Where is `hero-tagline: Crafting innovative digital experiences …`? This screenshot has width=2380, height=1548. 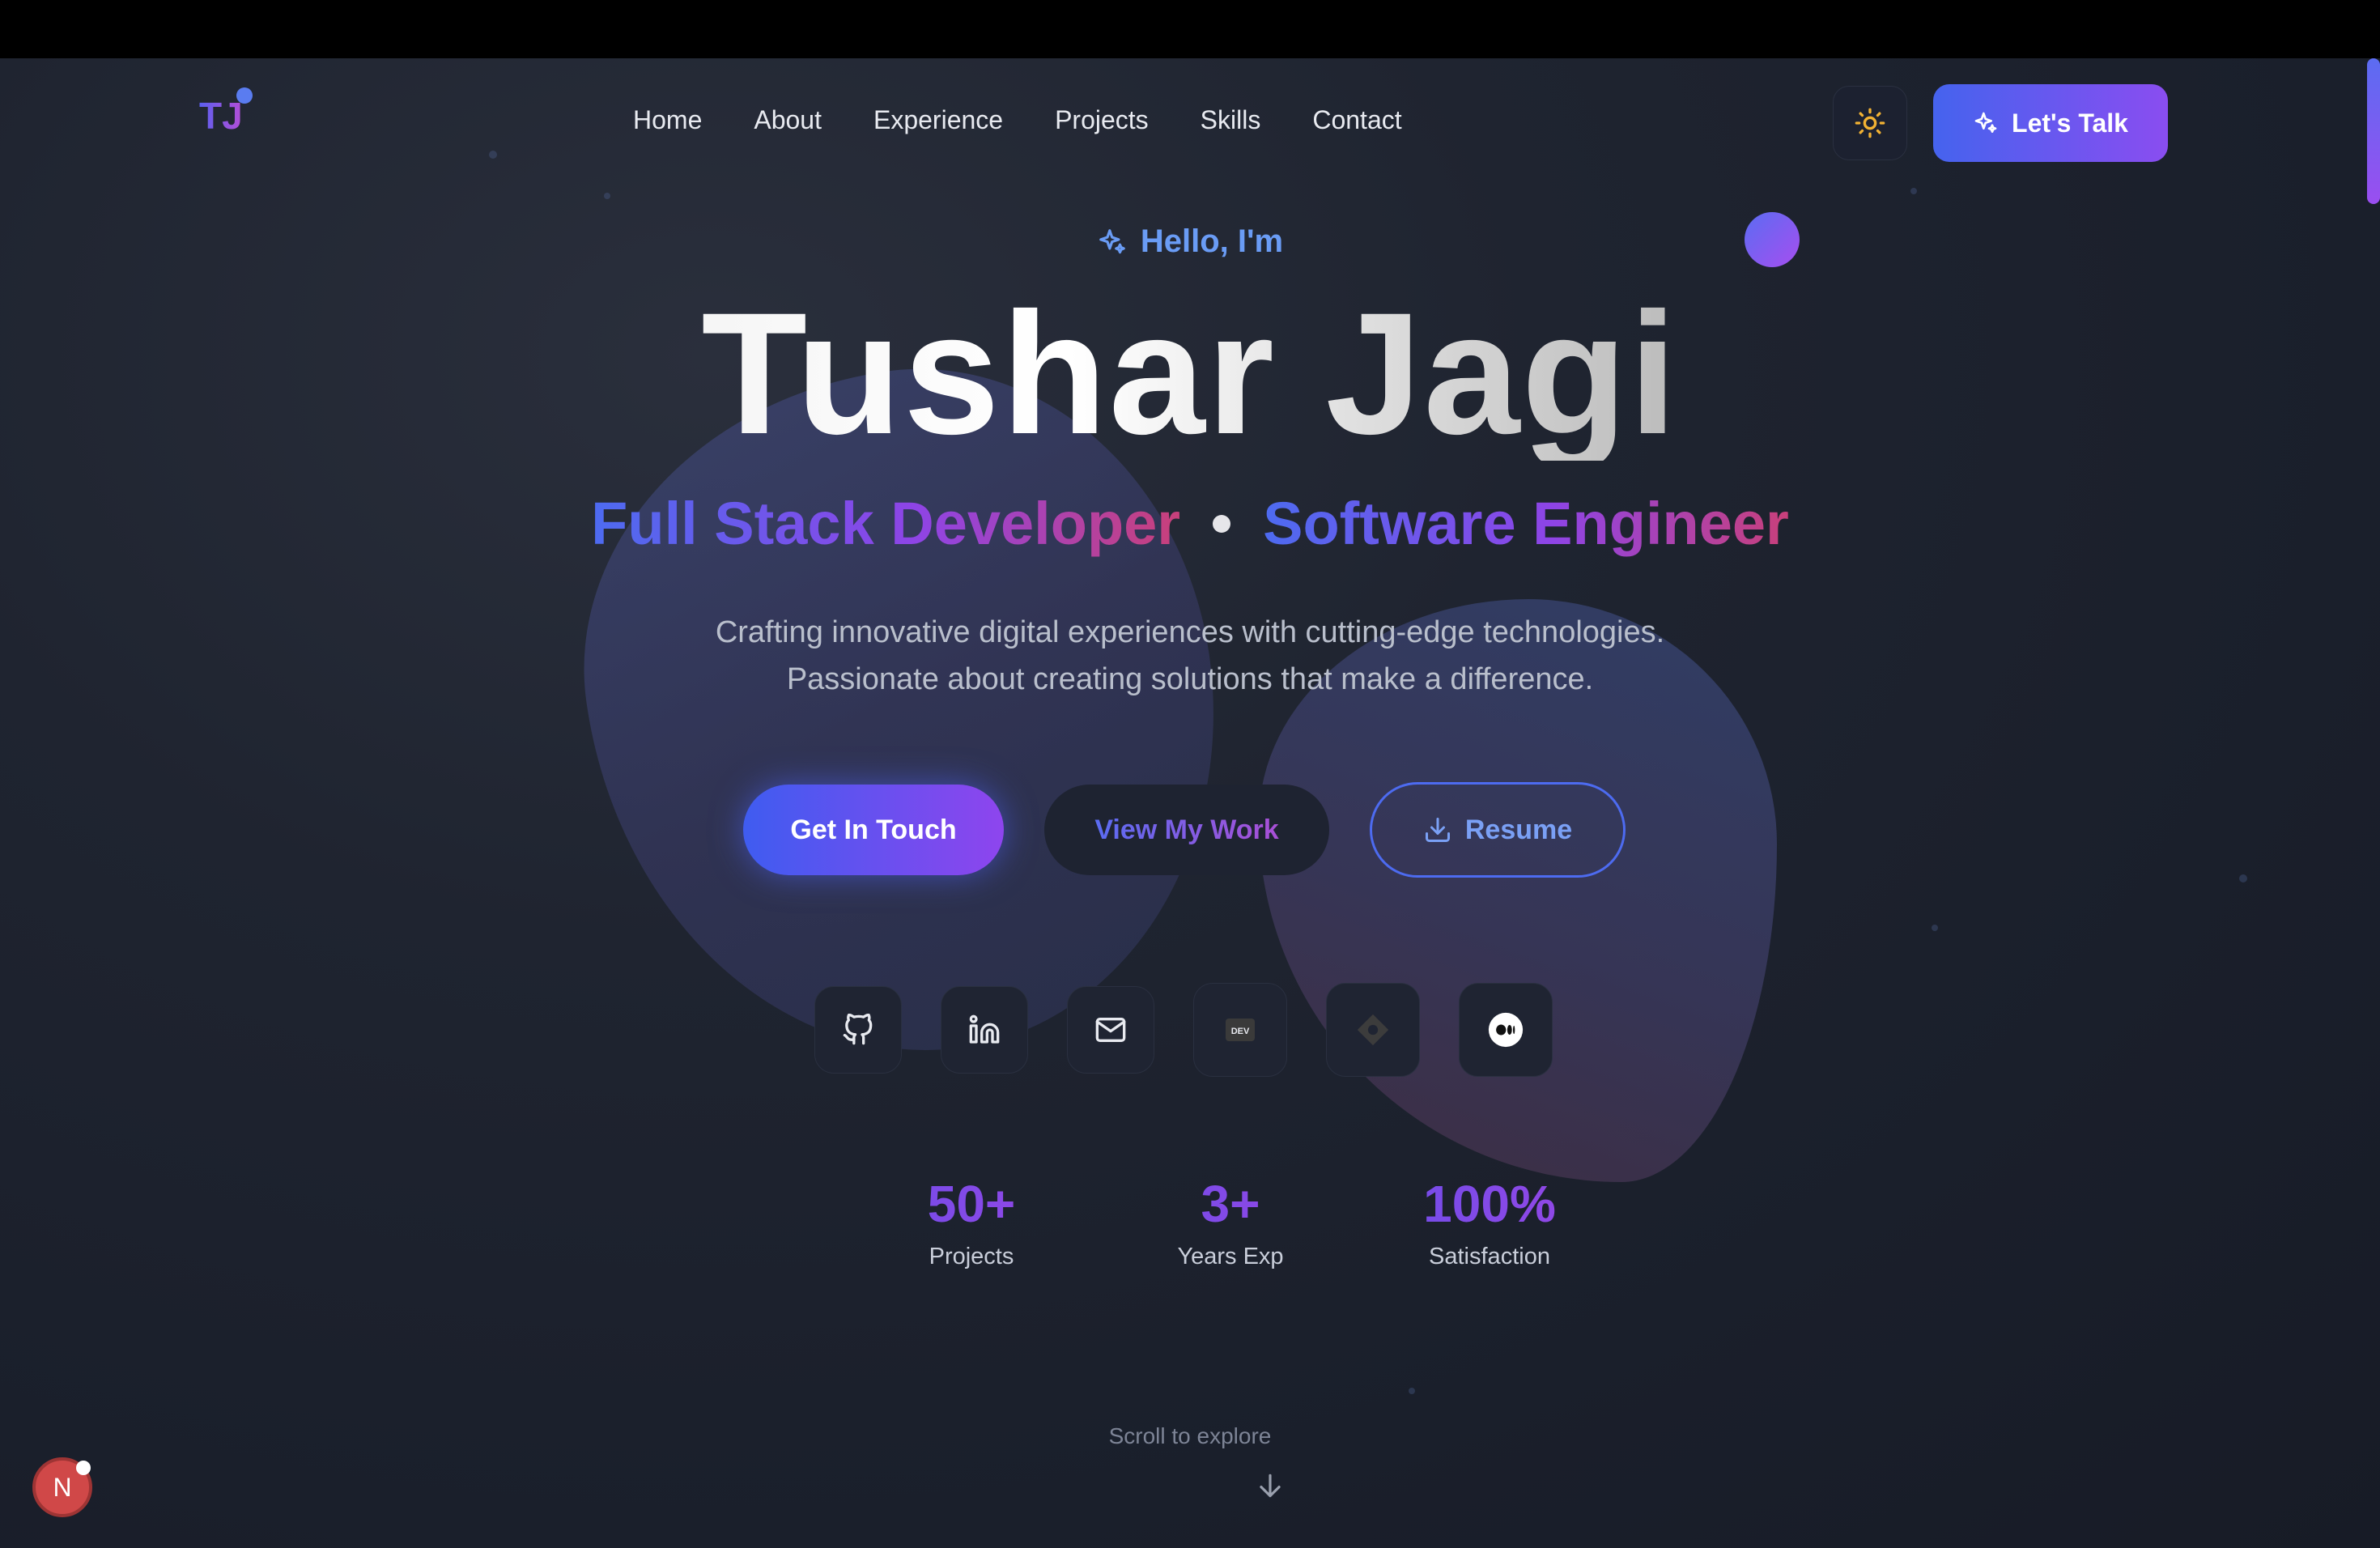 hero-tagline: Crafting innovative digital experiences … is located at coordinates (1190, 656).